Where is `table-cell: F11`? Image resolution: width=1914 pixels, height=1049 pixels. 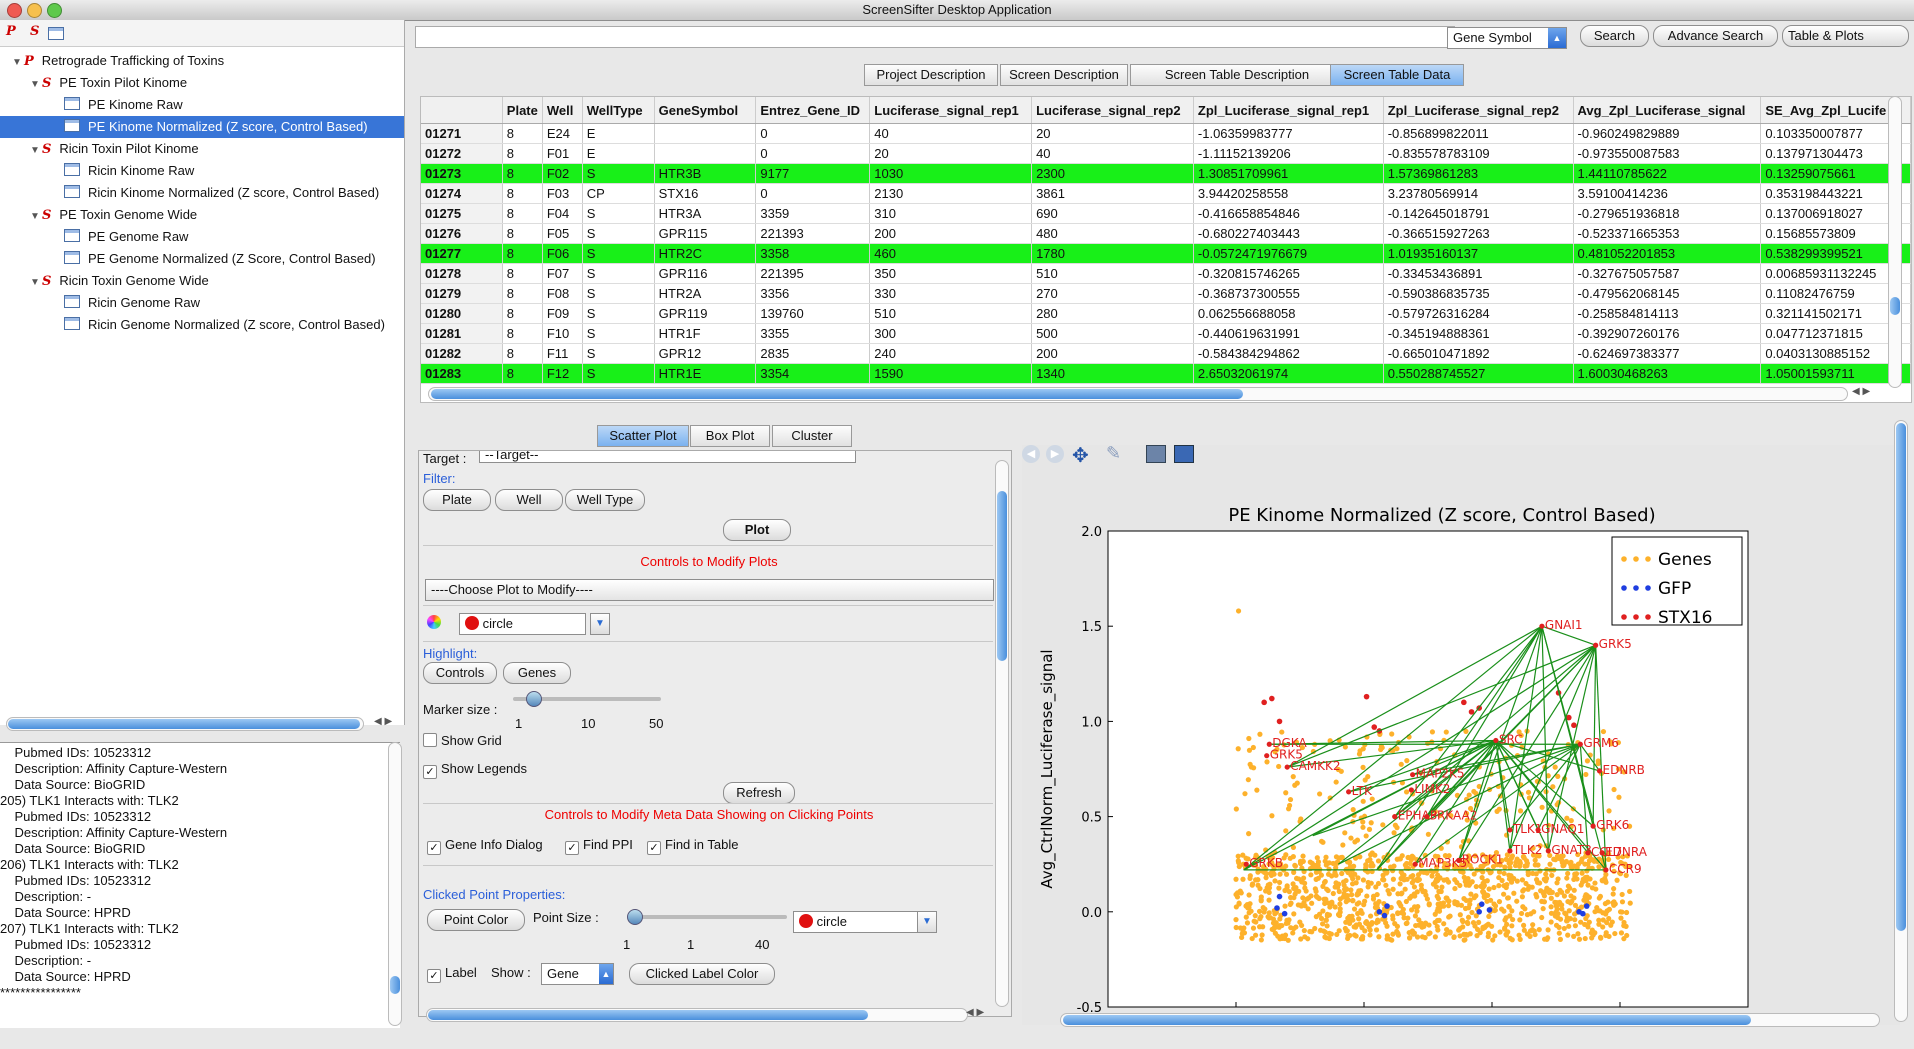
table-cell: F11 is located at coordinates (562, 353).